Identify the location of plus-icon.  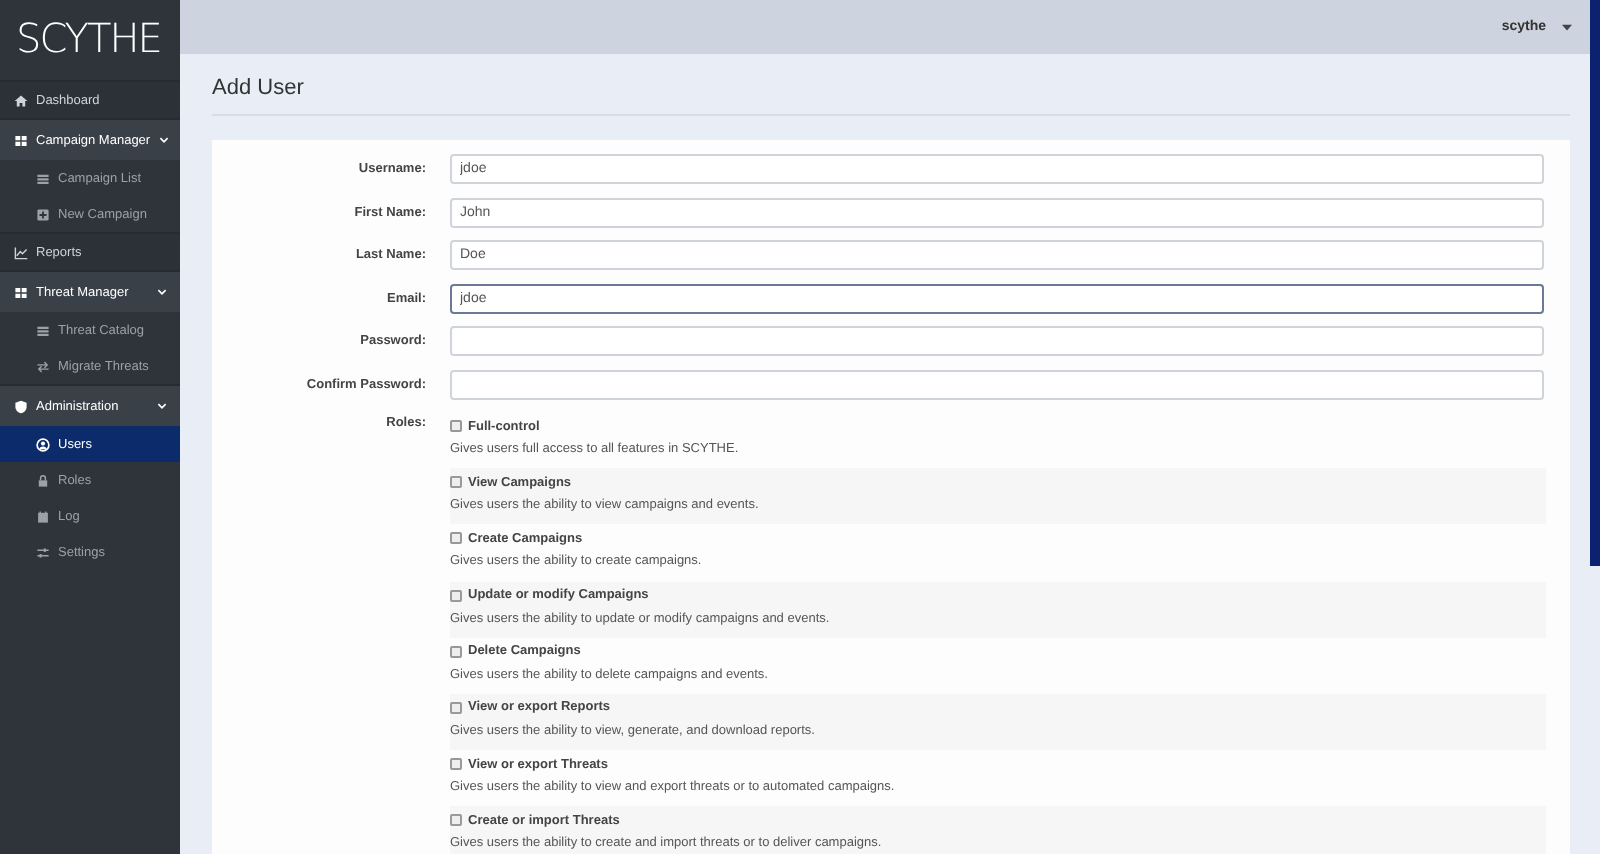
(43, 214).